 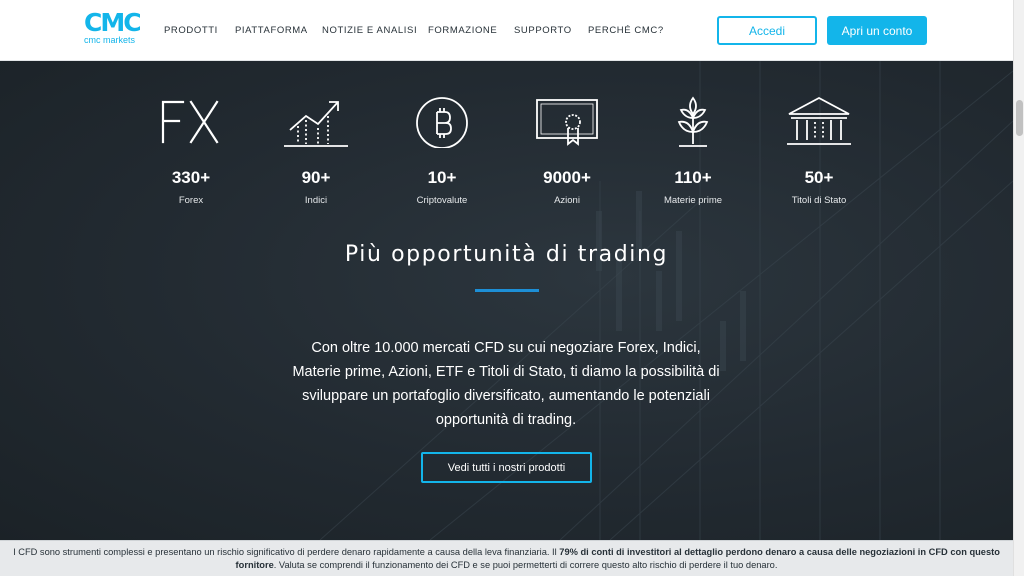 I want to click on logo-subtitle: cmc markets, so click(x=110, y=40).